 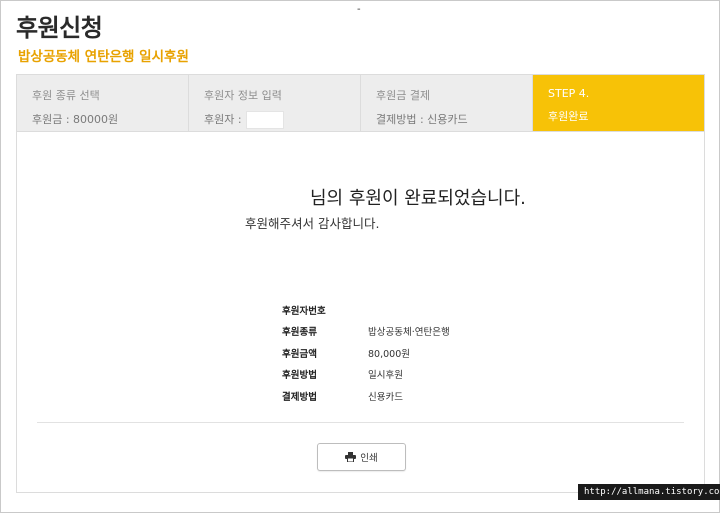 What do you see at coordinates (366, 310) in the screenshot?
I see `detail-row-donor-number: 후원자번호` at bounding box center [366, 310].